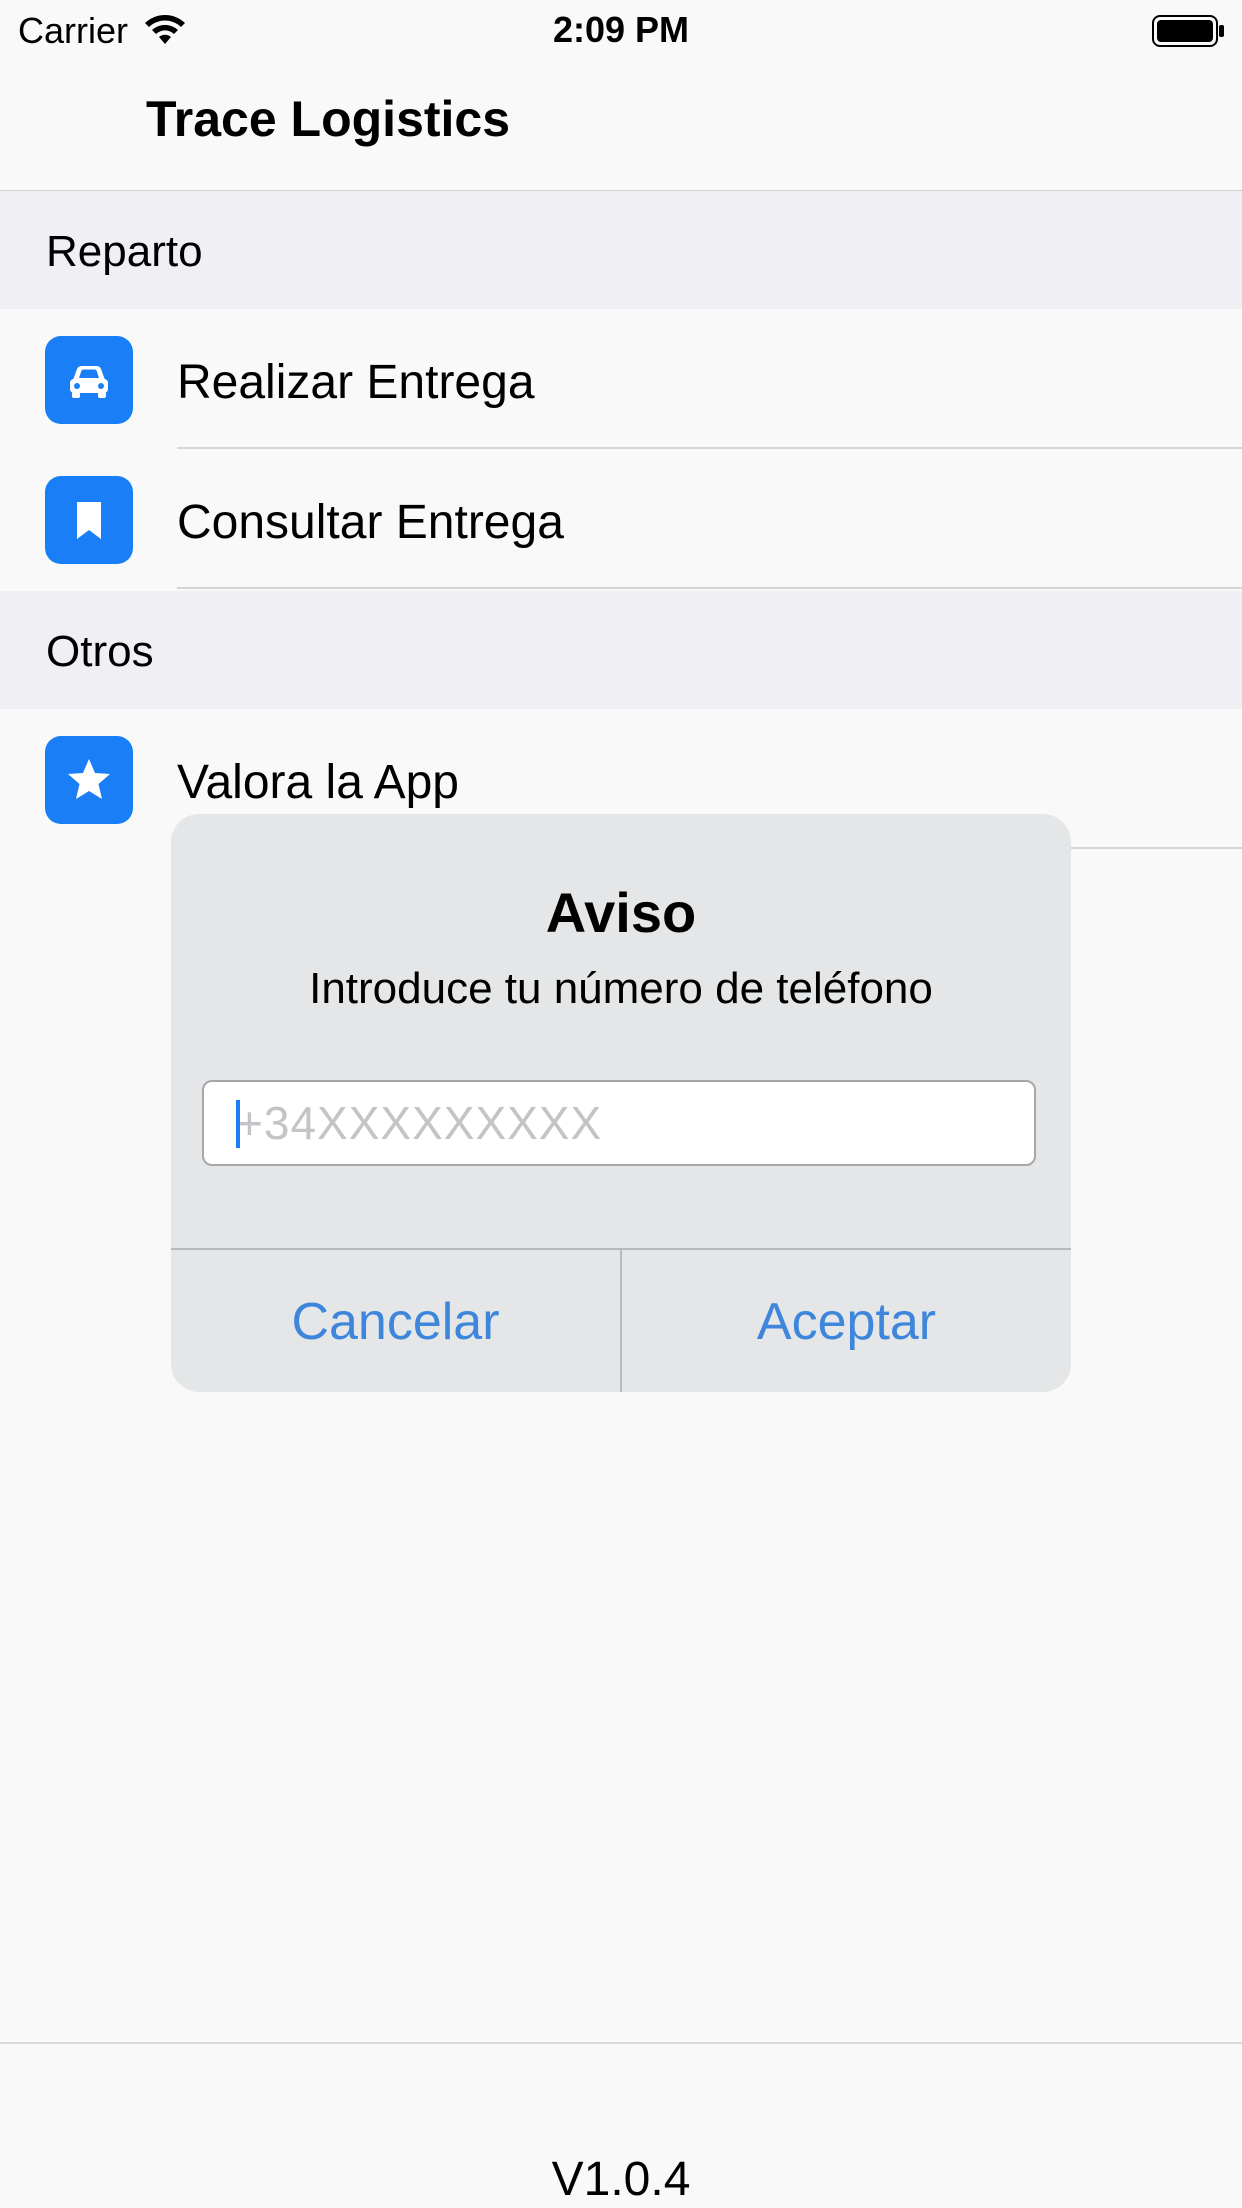 The image size is (1242, 2208). I want to click on menu-item-label: Consultar Entrega, so click(370, 522).